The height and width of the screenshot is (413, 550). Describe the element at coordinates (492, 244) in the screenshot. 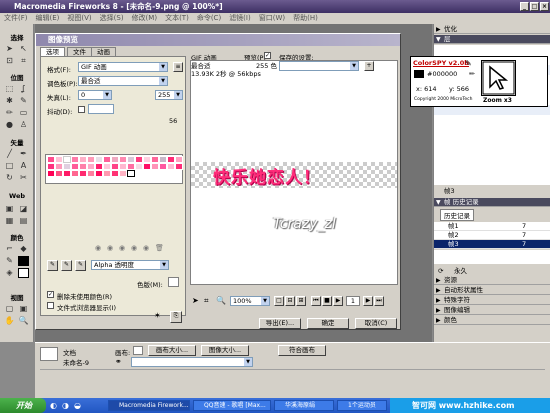

I see `frame-row-selected: 帧3 7` at that location.